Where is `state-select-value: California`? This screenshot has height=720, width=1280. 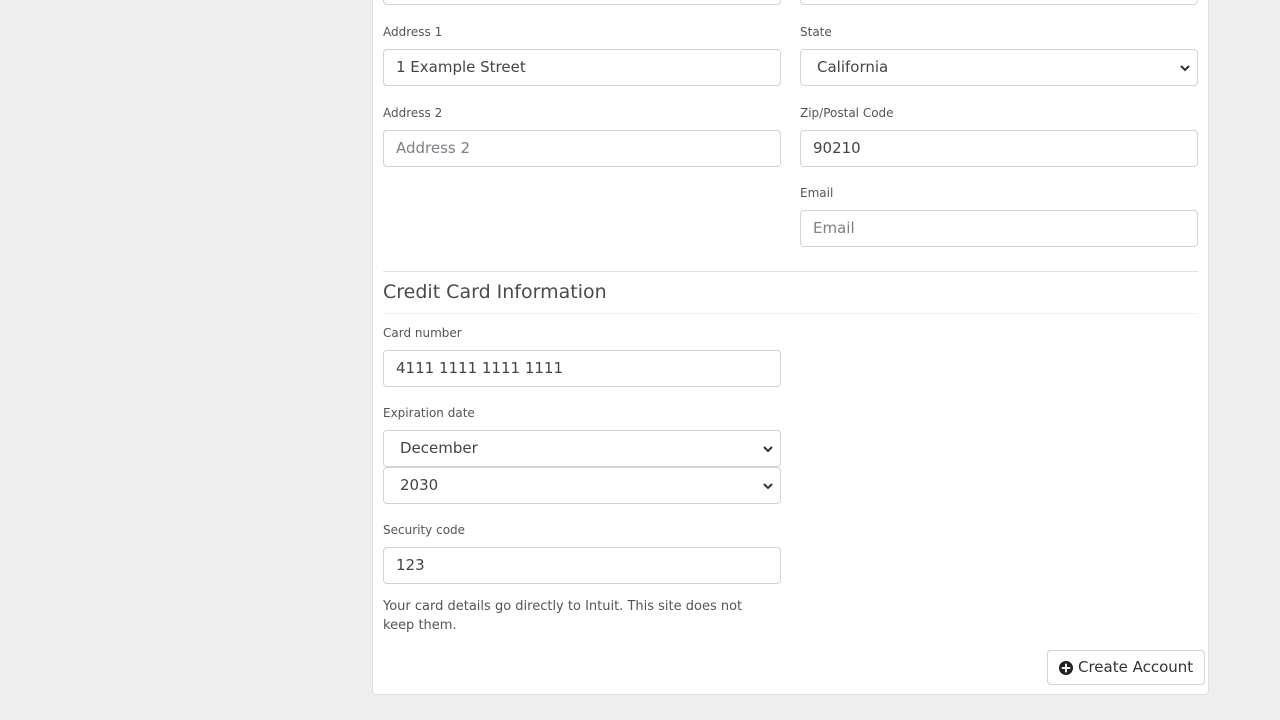 state-select-value: California is located at coordinates (853, 67).